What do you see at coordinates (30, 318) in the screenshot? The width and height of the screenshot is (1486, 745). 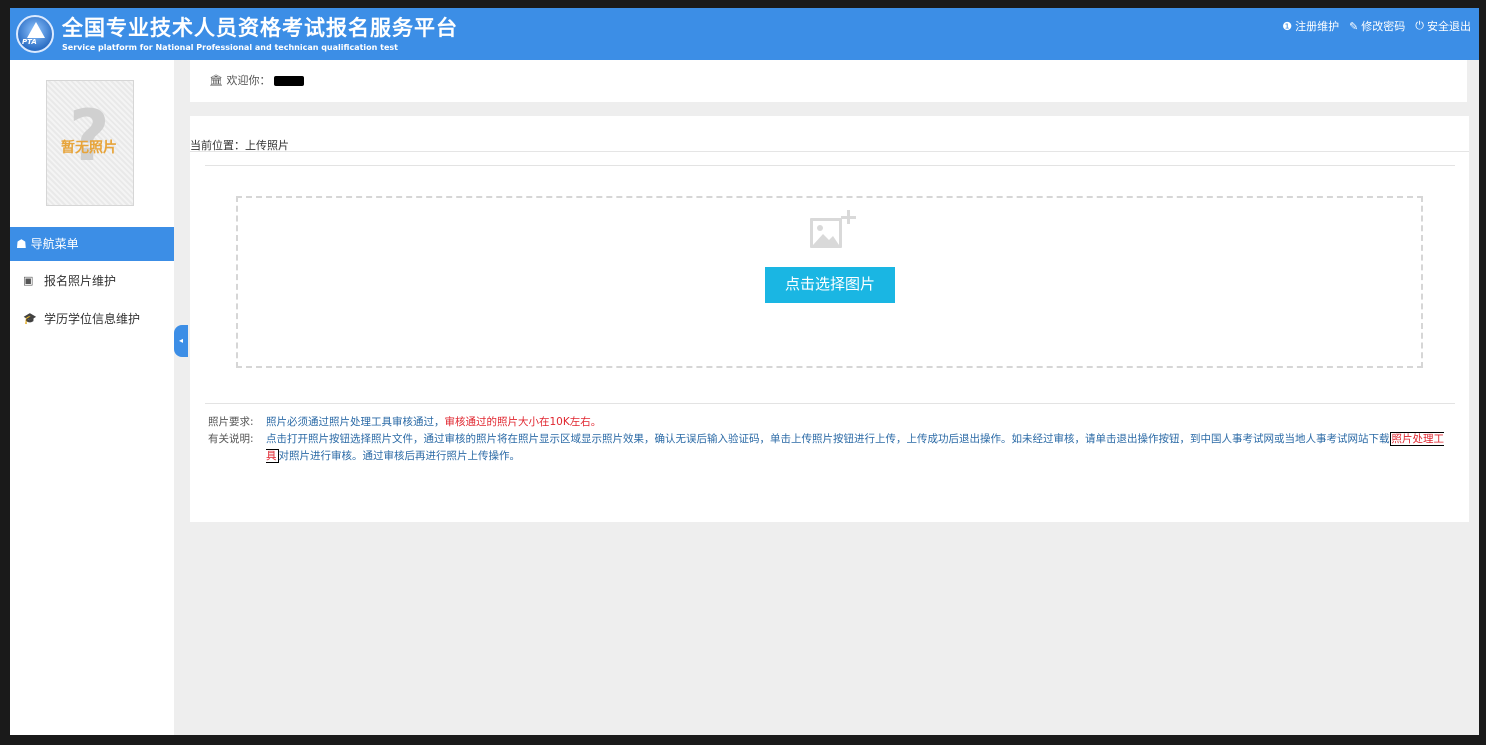 I see `graduation-cap-icon: 🎓` at bounding box center [30, 318].